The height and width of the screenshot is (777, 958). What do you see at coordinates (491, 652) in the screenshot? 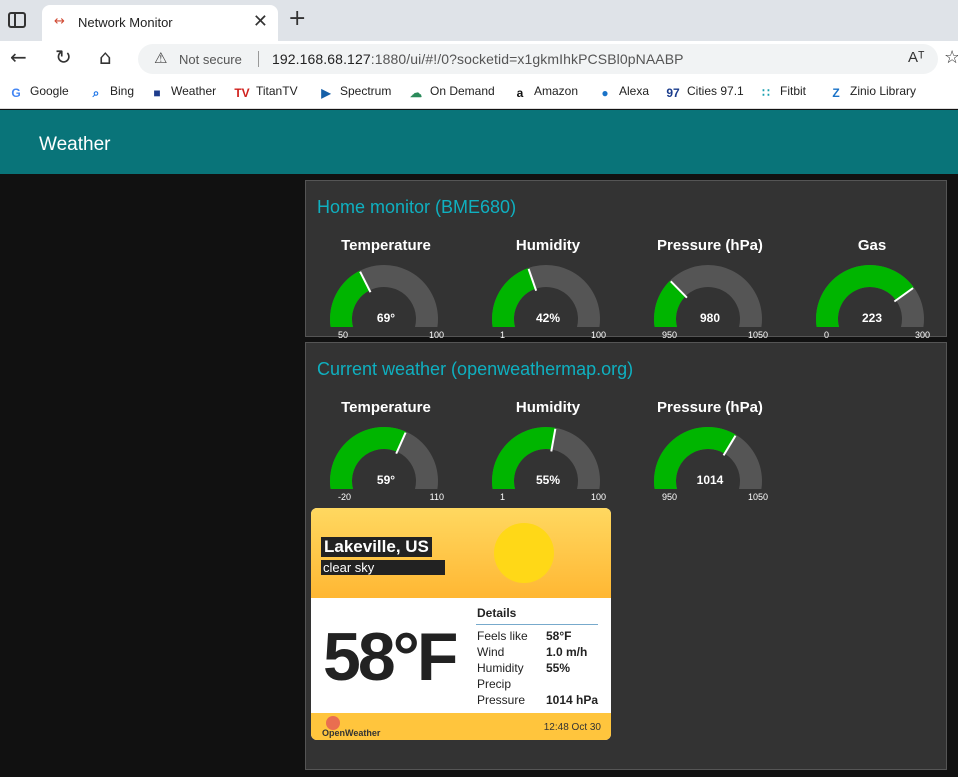
I see `detail-label: Wind` at bounding box center [491, 652].